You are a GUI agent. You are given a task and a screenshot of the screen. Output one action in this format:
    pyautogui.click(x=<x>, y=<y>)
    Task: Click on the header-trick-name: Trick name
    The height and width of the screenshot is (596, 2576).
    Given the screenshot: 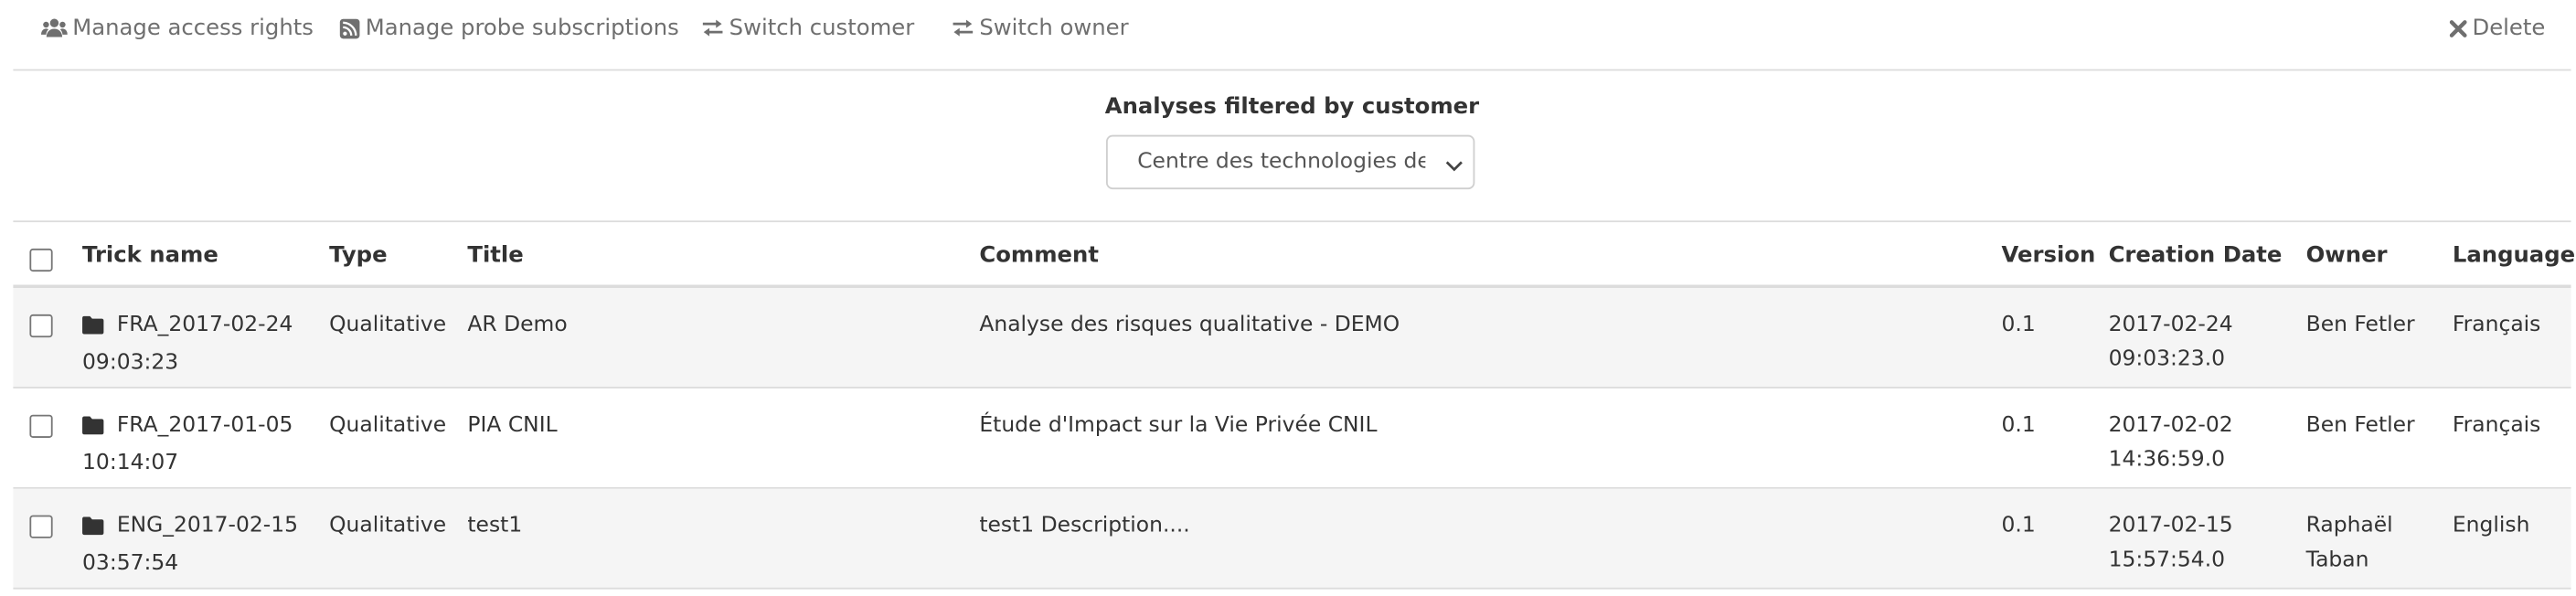 What is the action you would take?
    pyautogui.click(x=150, y=256)
    